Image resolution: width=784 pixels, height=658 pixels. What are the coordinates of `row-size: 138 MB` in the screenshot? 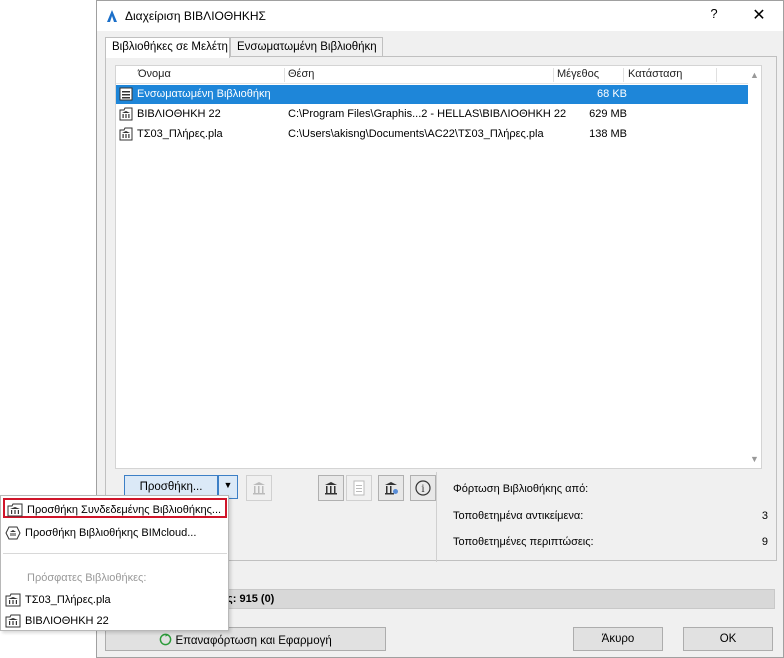 It's located at (608, 134).